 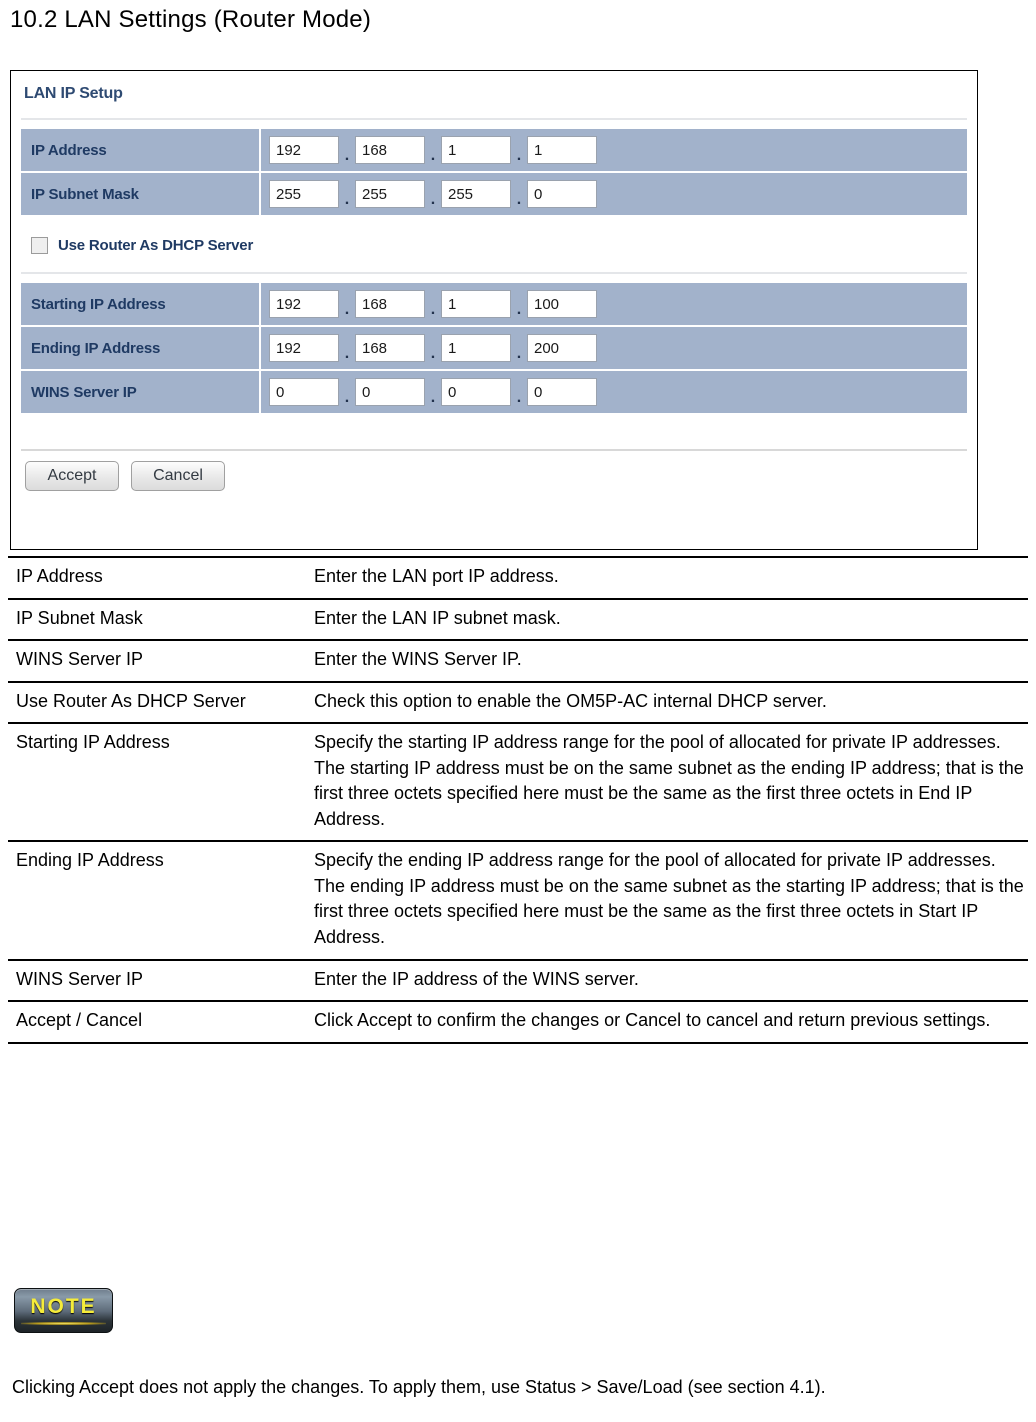 I want to click on note-badge-label: NOTE, so click(x=63, y=1306).